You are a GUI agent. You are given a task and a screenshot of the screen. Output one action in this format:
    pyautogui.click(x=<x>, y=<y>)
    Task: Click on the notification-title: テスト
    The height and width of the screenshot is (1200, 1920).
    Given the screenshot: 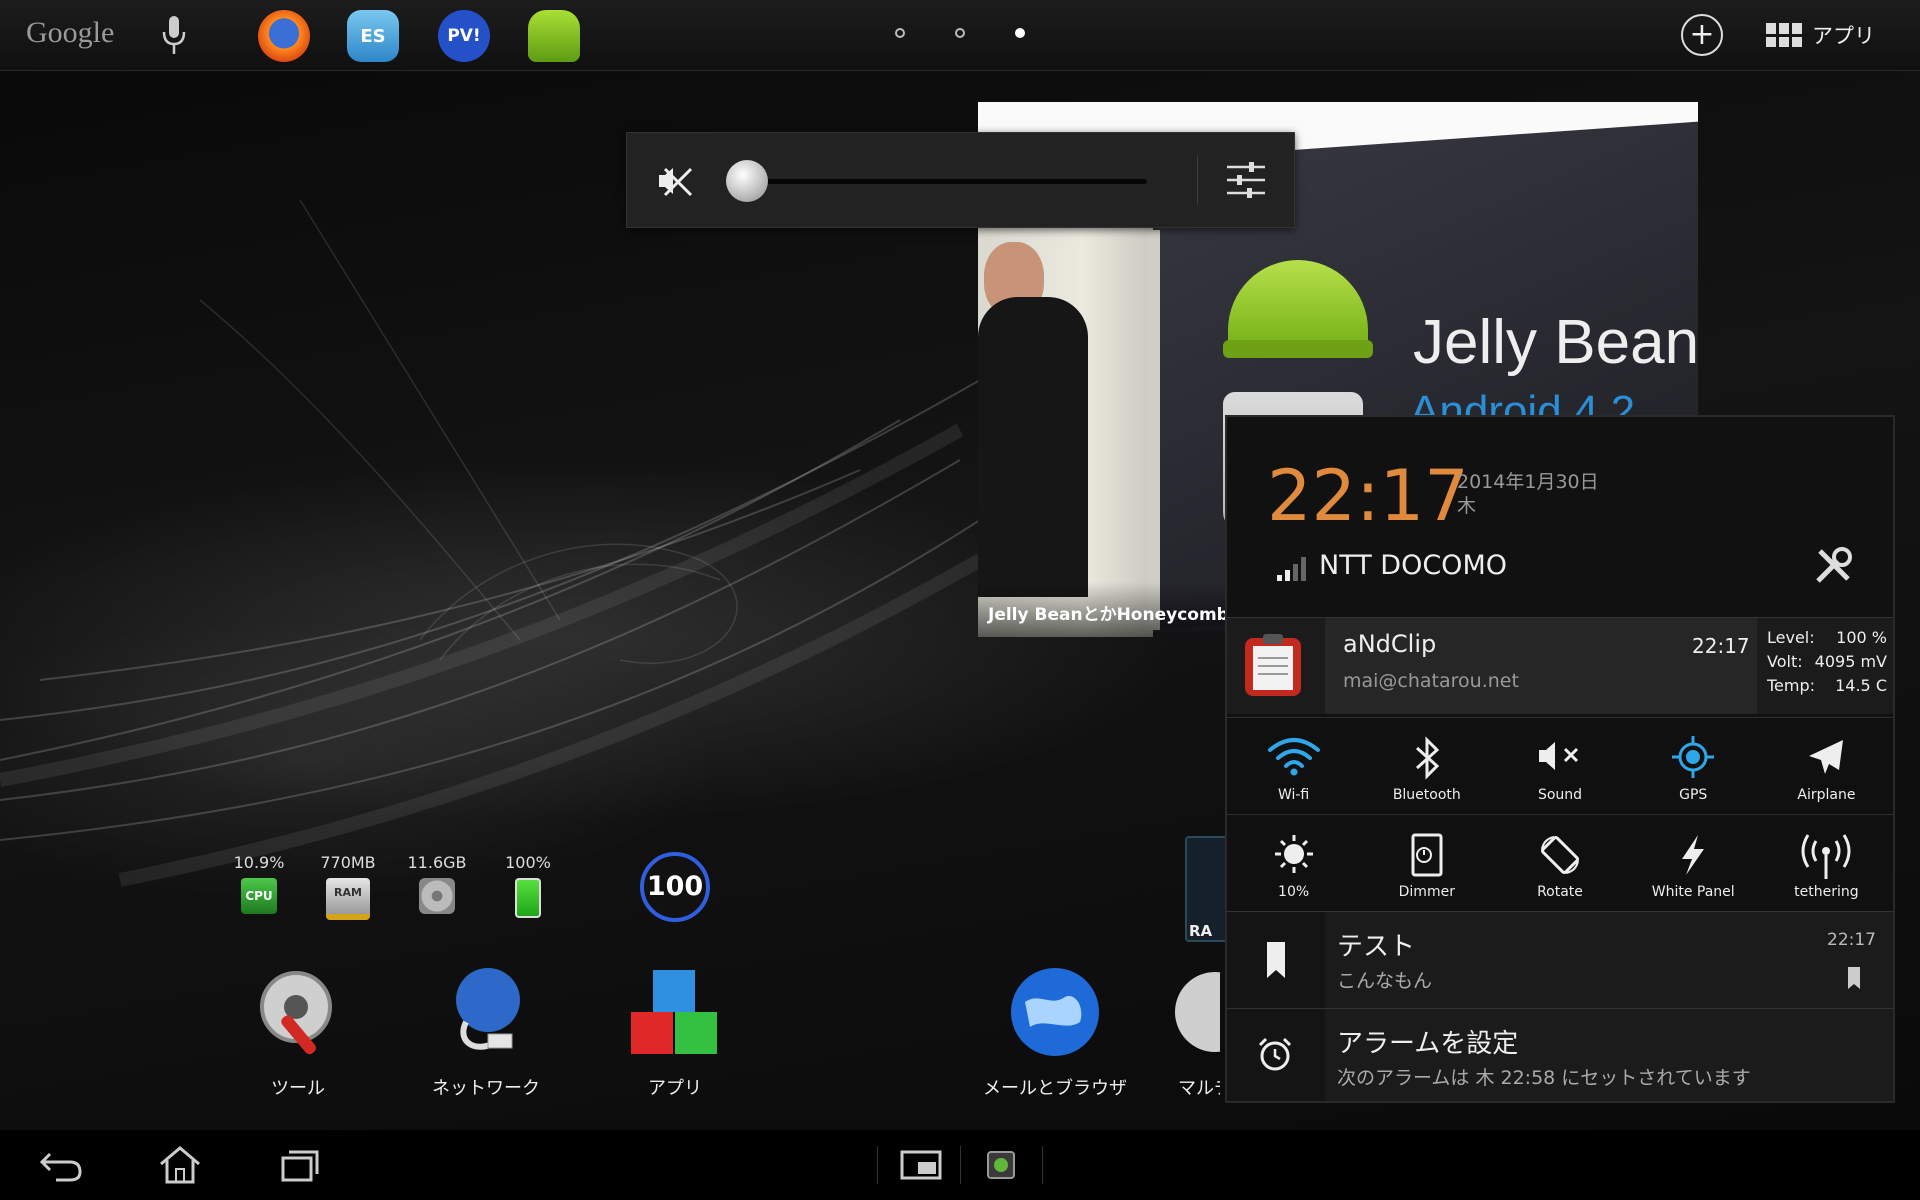 What is the action you would take?
    pyautogui.click(x=1376, y=947)
    